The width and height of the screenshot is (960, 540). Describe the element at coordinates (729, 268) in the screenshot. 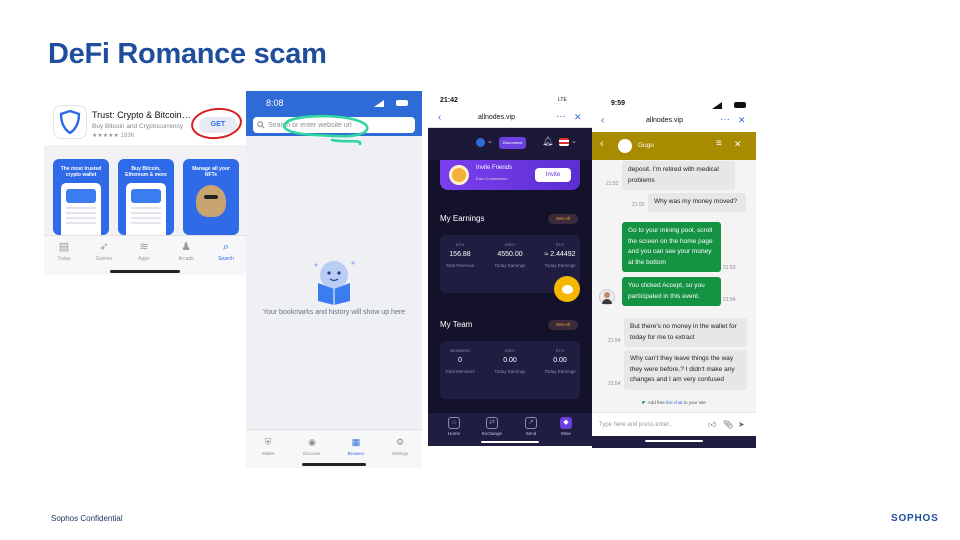

I see `message-time: 21:53` at that location.